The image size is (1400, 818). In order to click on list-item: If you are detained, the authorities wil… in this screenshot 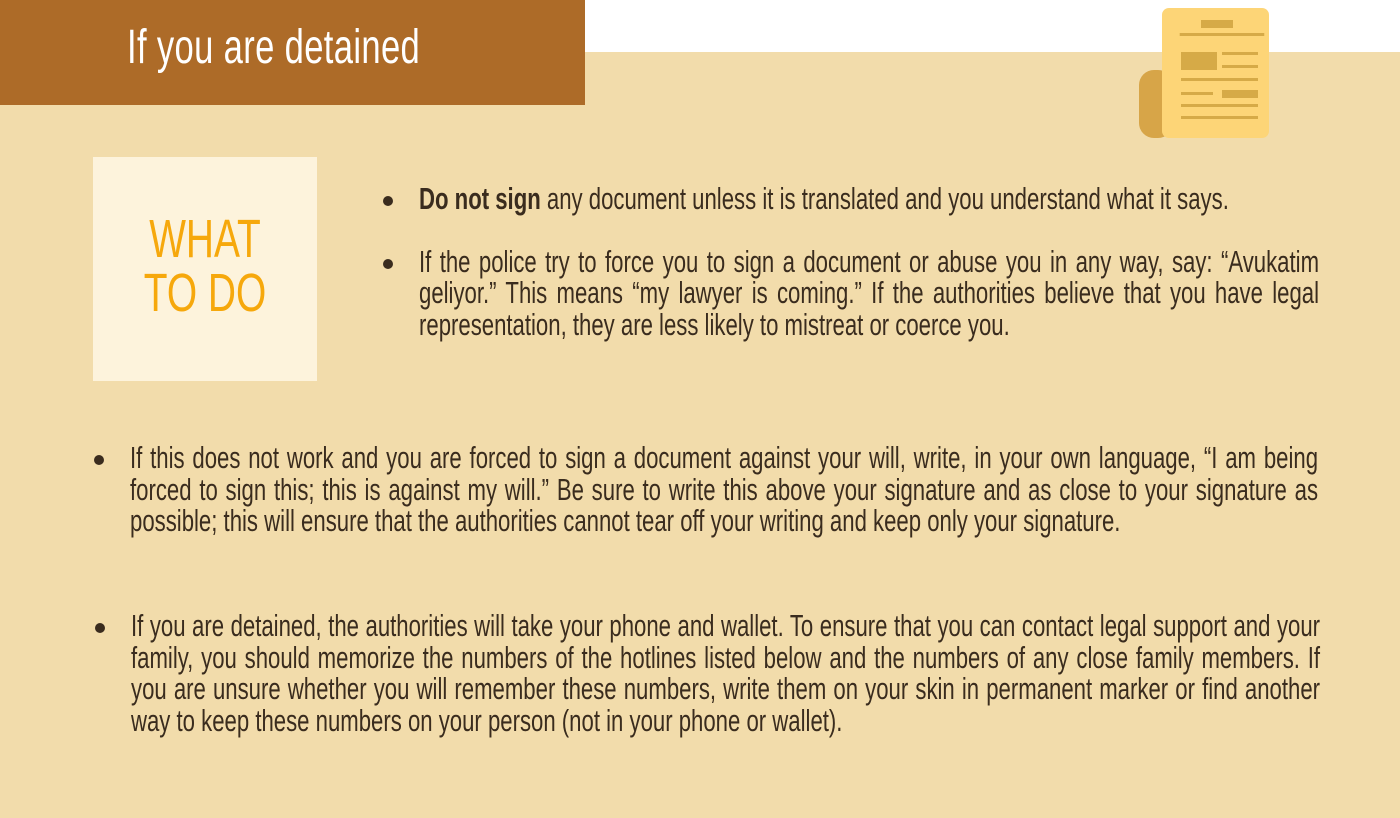, I will do `click(708, 673)`.